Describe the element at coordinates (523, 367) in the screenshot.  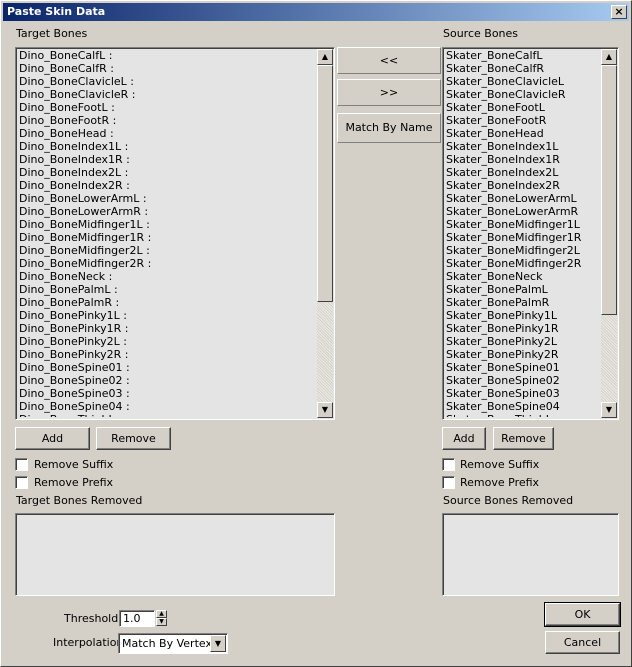
I see `list-item: Skater_BoneSpine01` at that location.